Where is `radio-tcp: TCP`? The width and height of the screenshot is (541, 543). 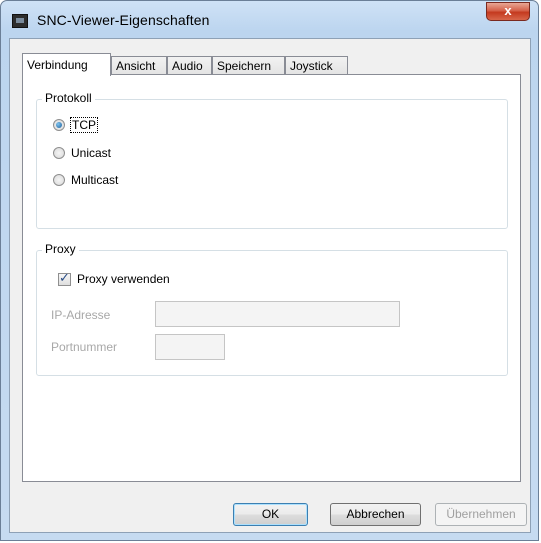
radio-tcp: TCP is located at coordinates (75, 125).